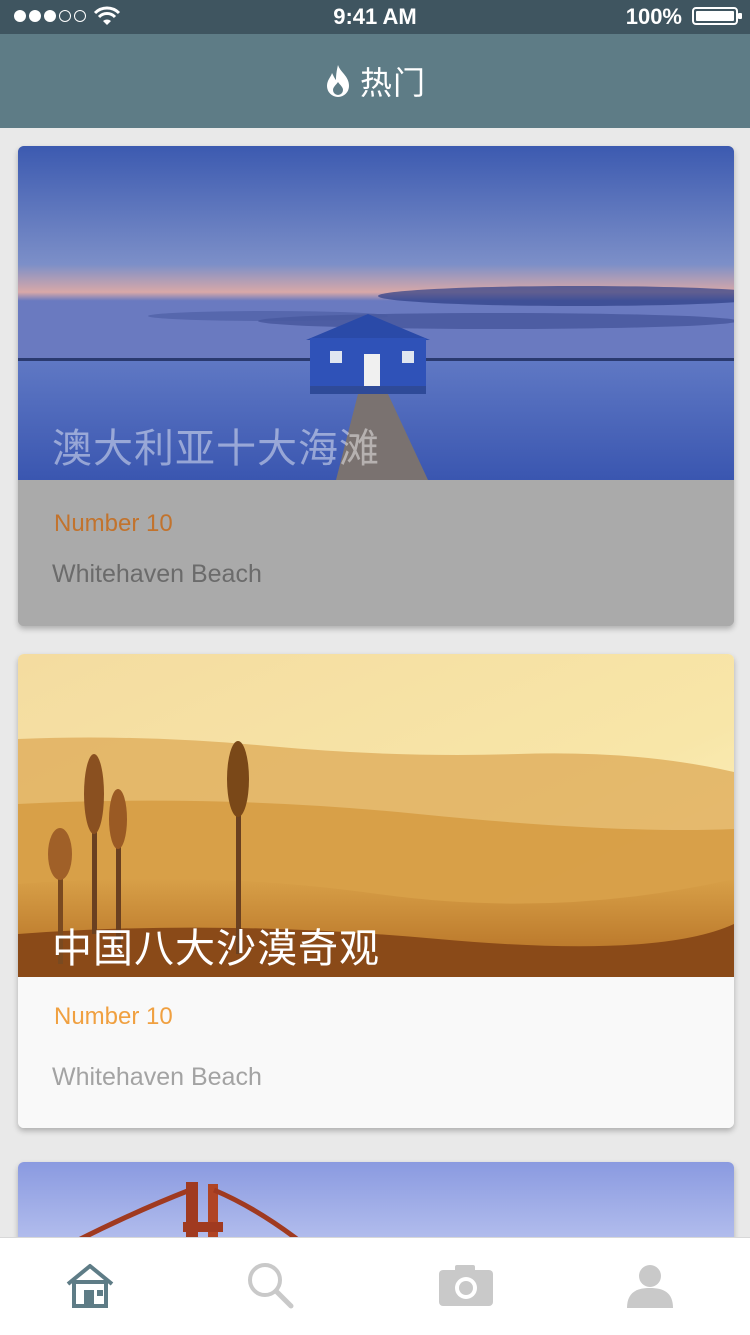  I want to click on user-icon, so click(650, 1286).